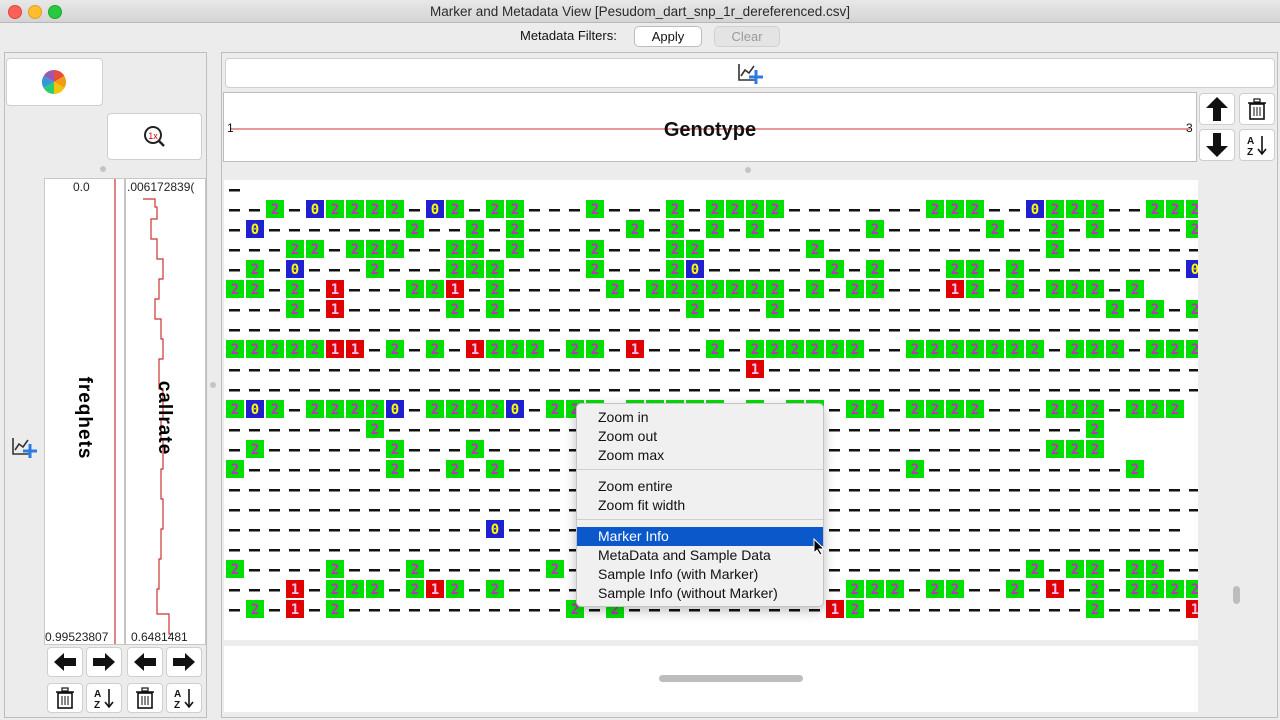 This screenshot has width=1280, height=720. What do you see at coordinates (731, 678) in the screenshot?
I see `horizontal-scrollbar-thumb` at bounding box center [731, 678].